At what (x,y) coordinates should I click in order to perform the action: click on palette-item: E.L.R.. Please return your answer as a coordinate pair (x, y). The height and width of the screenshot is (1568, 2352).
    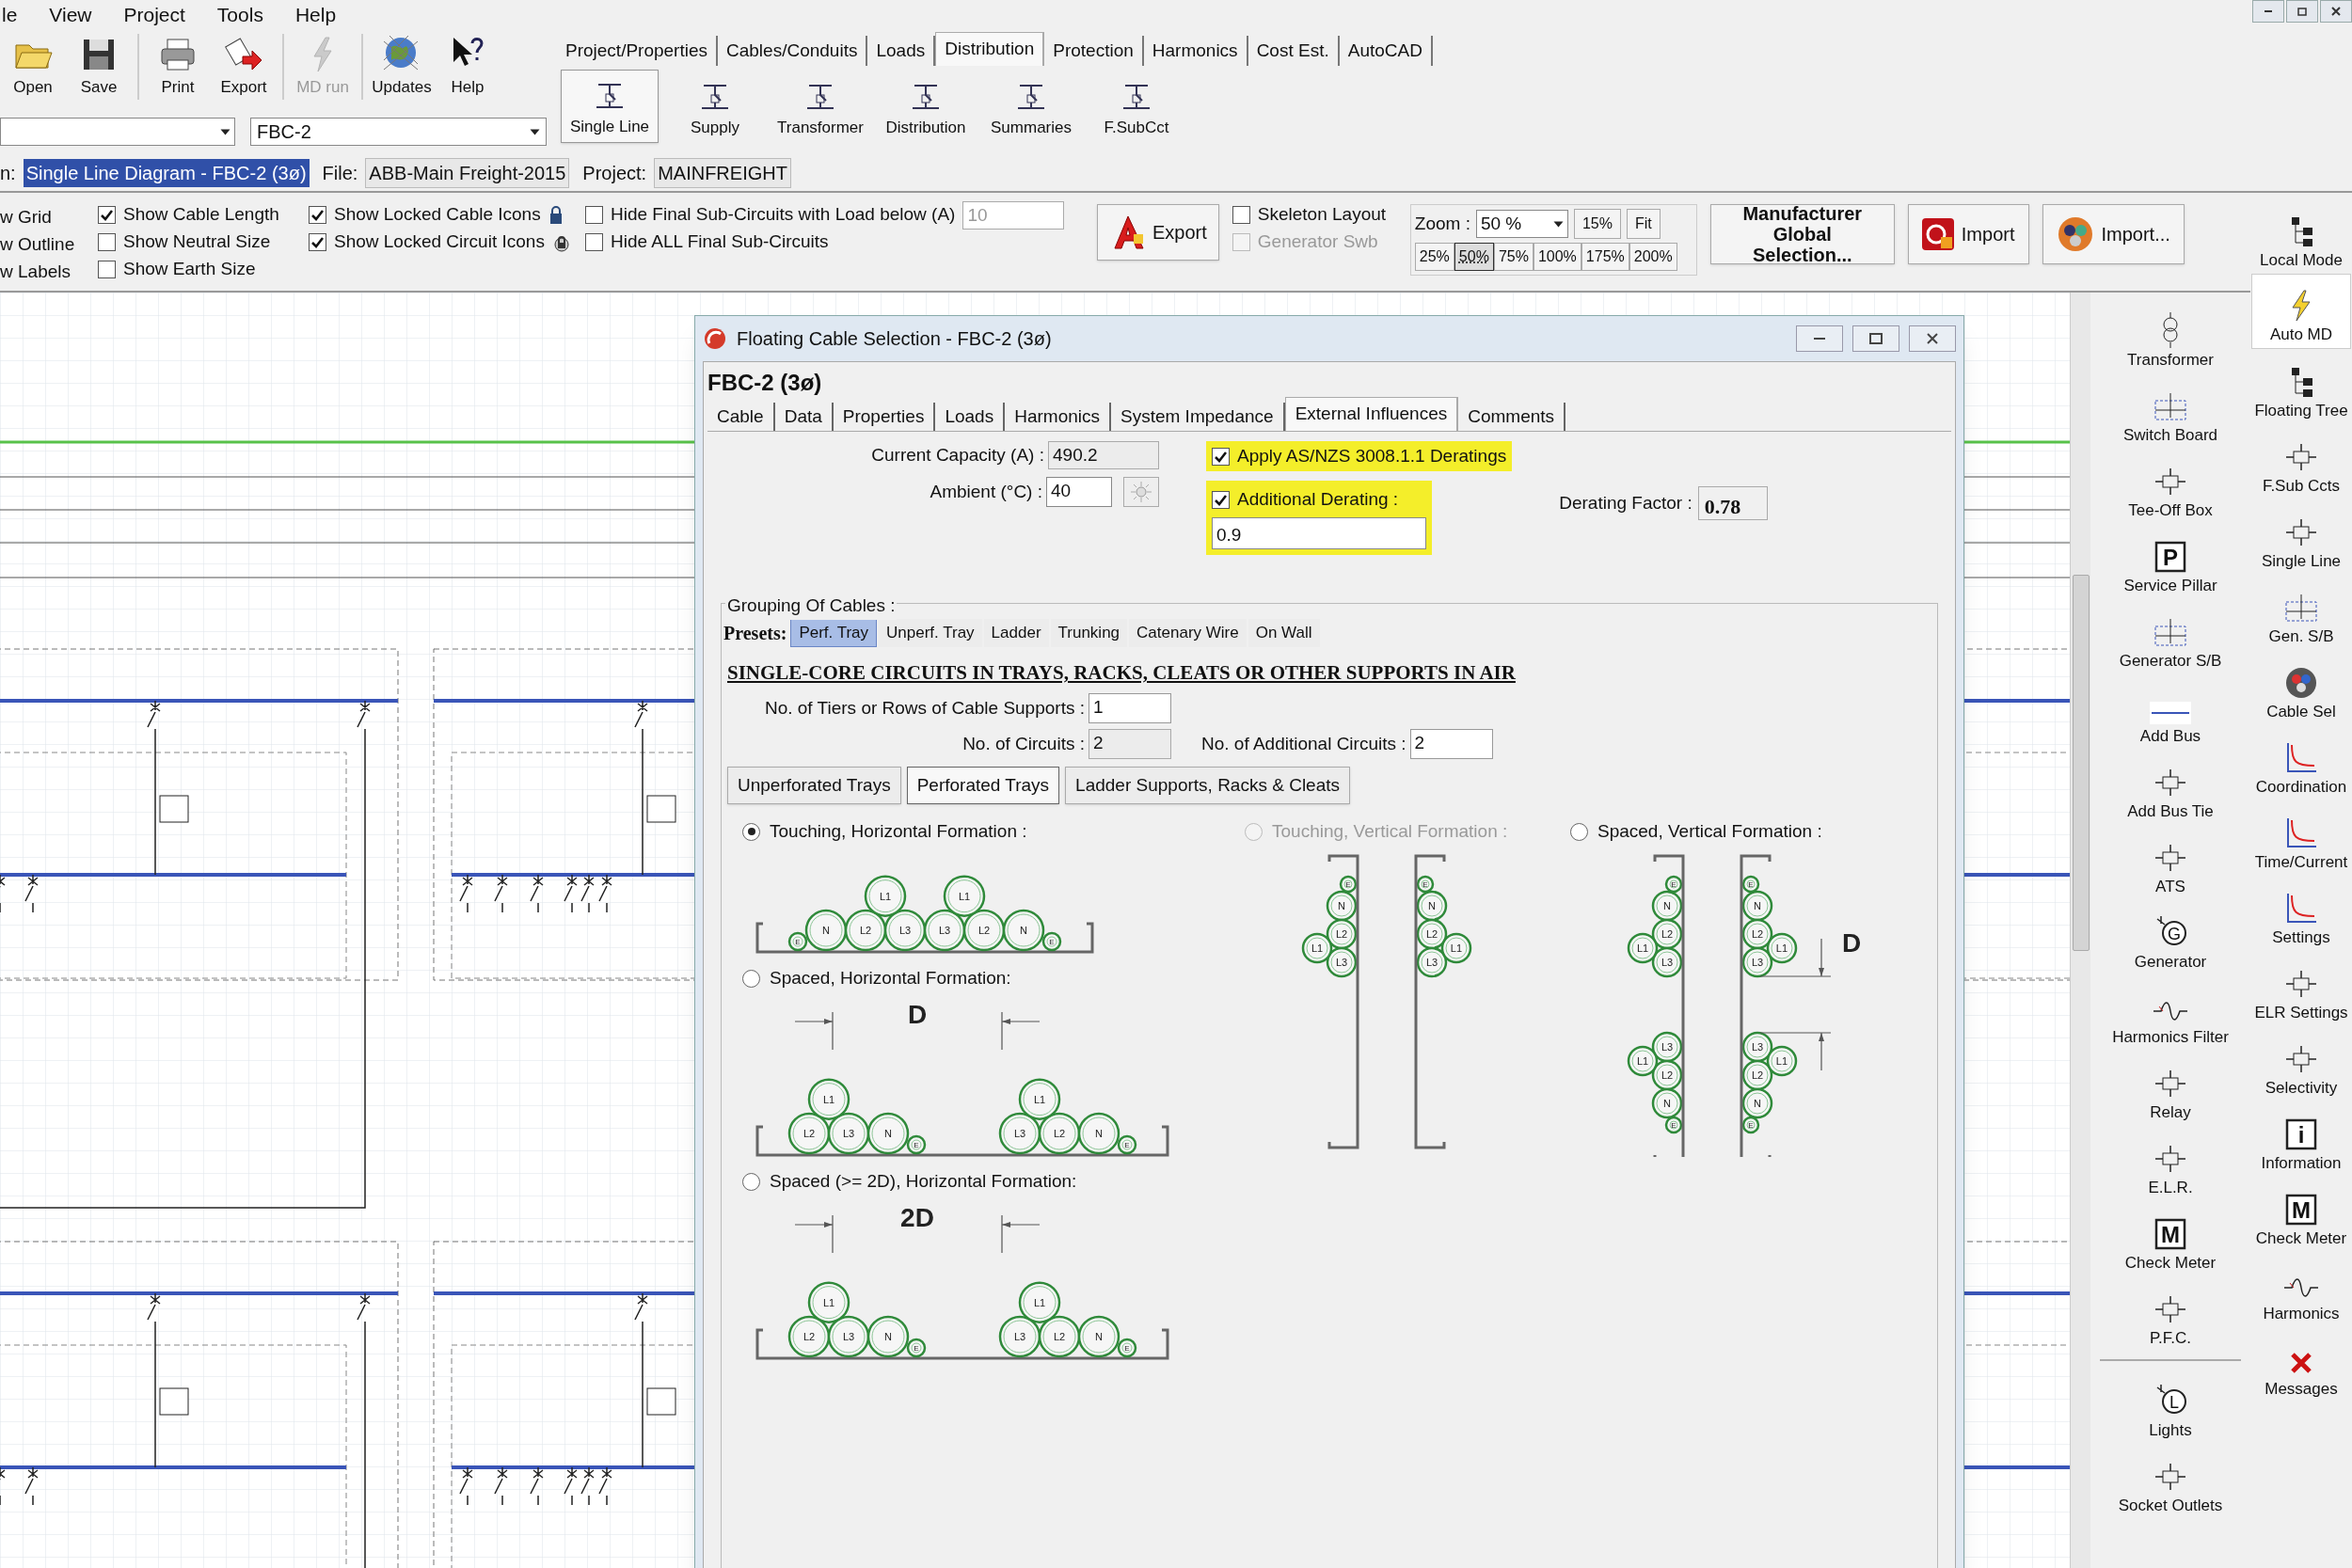
    Looking at the image, I should click on (2170, 1163).